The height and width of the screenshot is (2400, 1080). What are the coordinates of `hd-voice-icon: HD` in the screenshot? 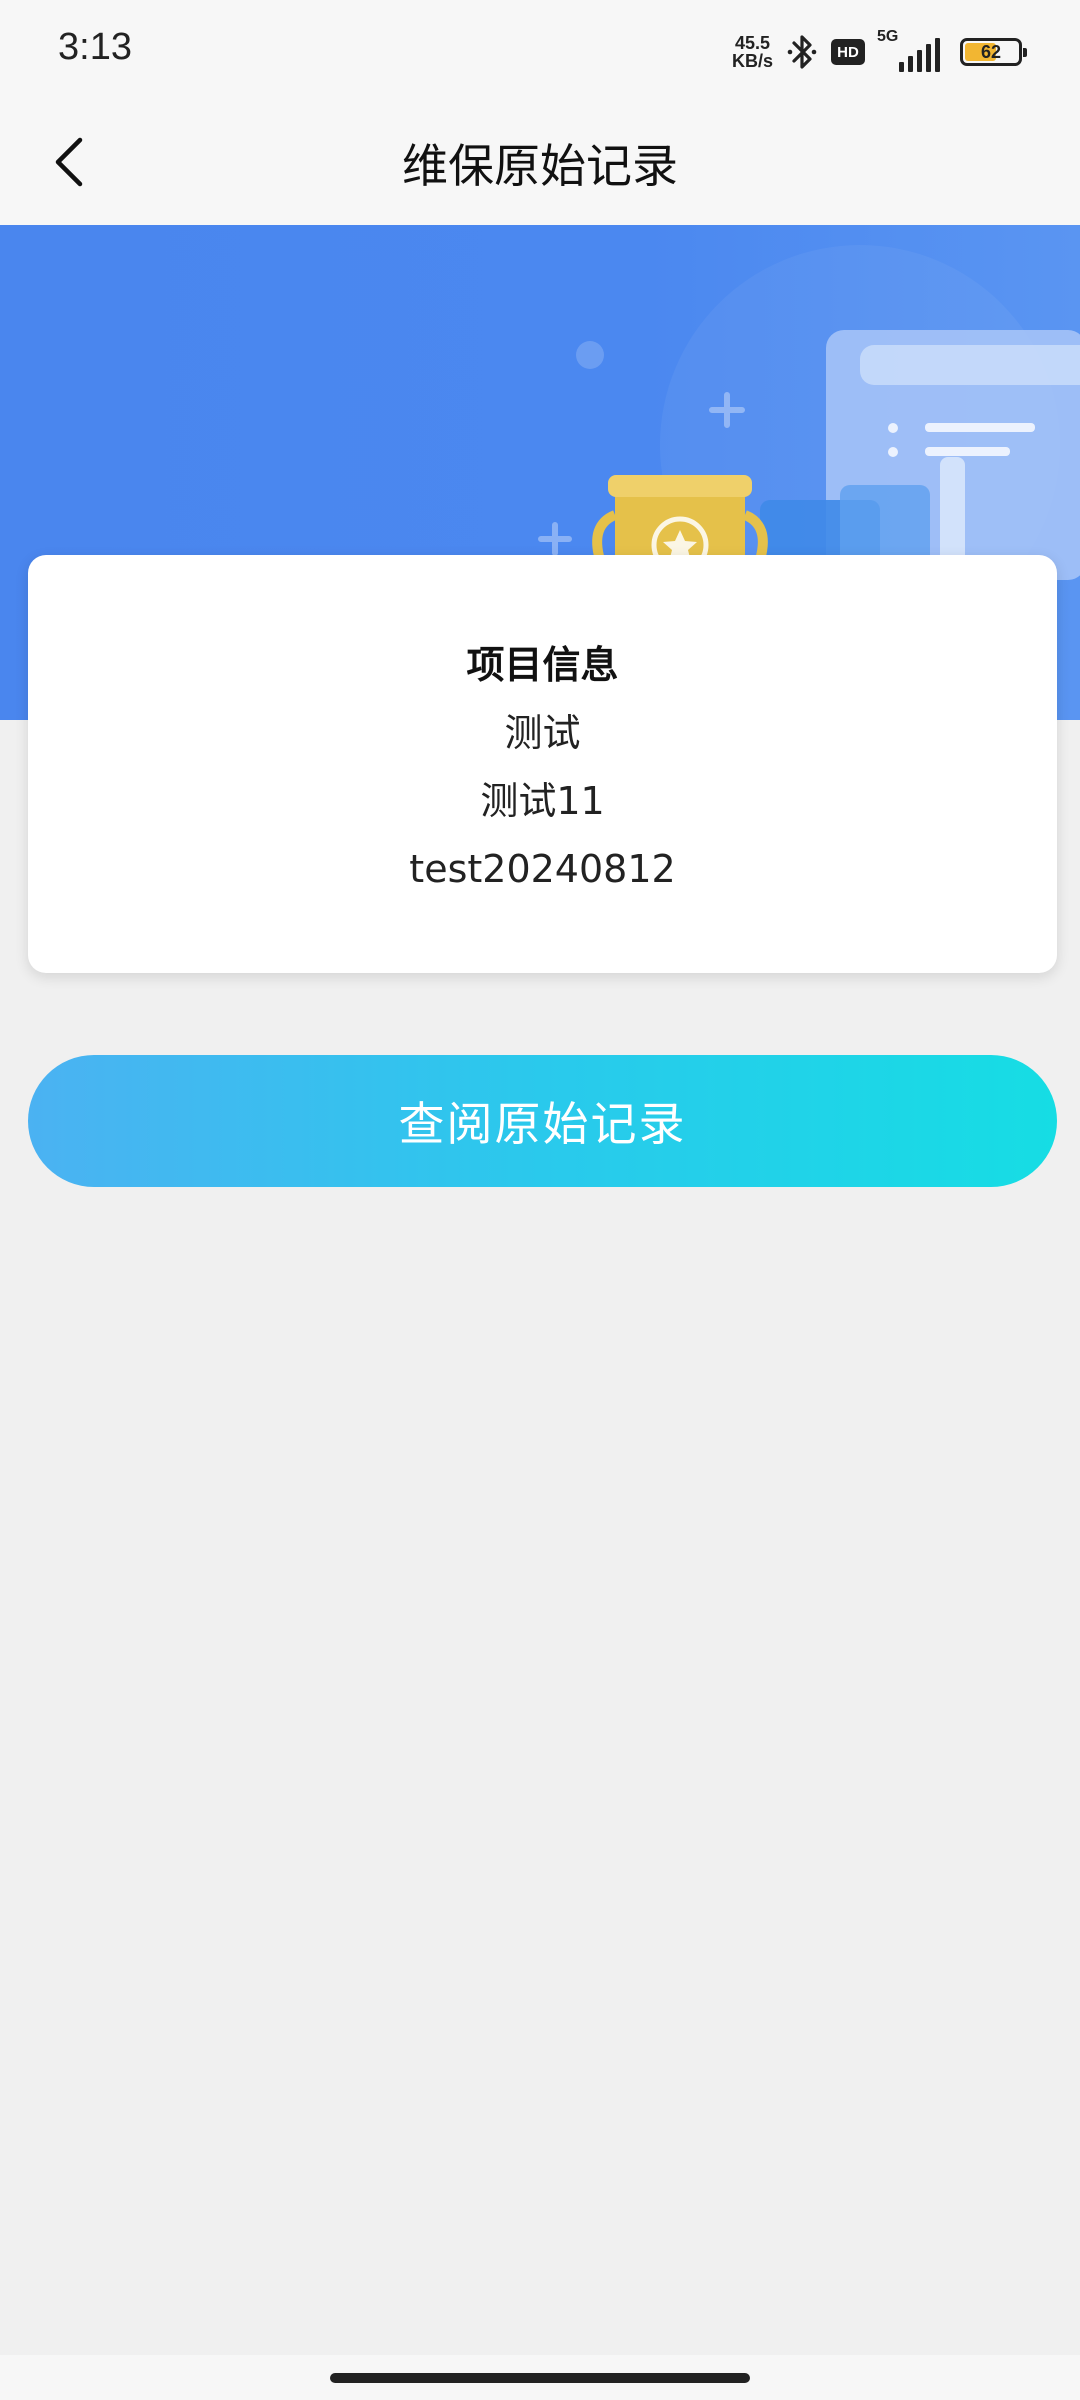 It's located at (848, 52).